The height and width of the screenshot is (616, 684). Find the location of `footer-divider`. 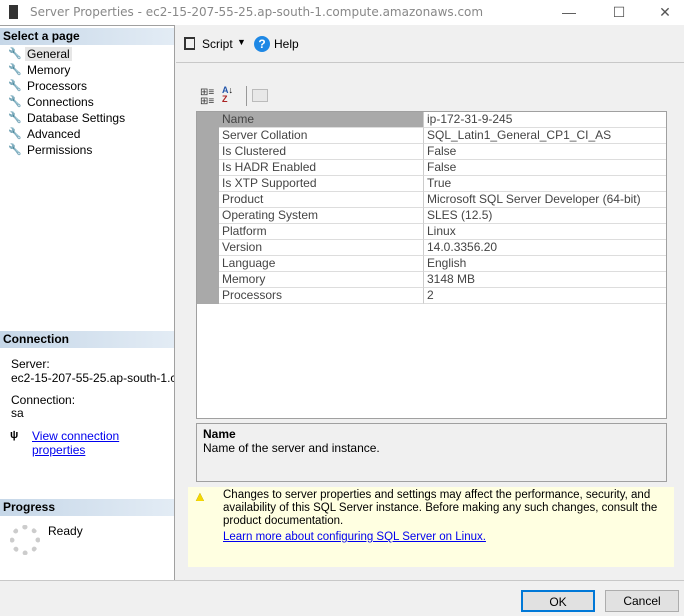

footer-divider is located at coordinates (342, 580).